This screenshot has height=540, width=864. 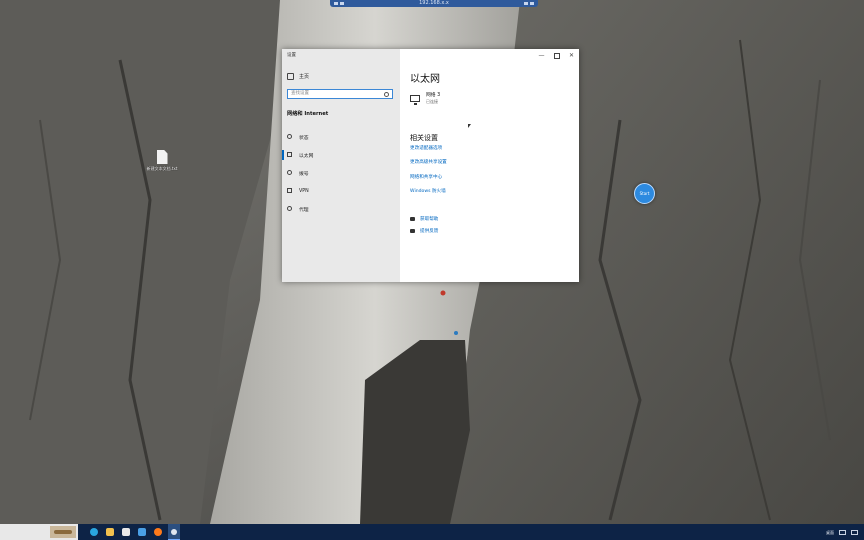 I want to click on dialup-icon, so click(x=289, y=172).